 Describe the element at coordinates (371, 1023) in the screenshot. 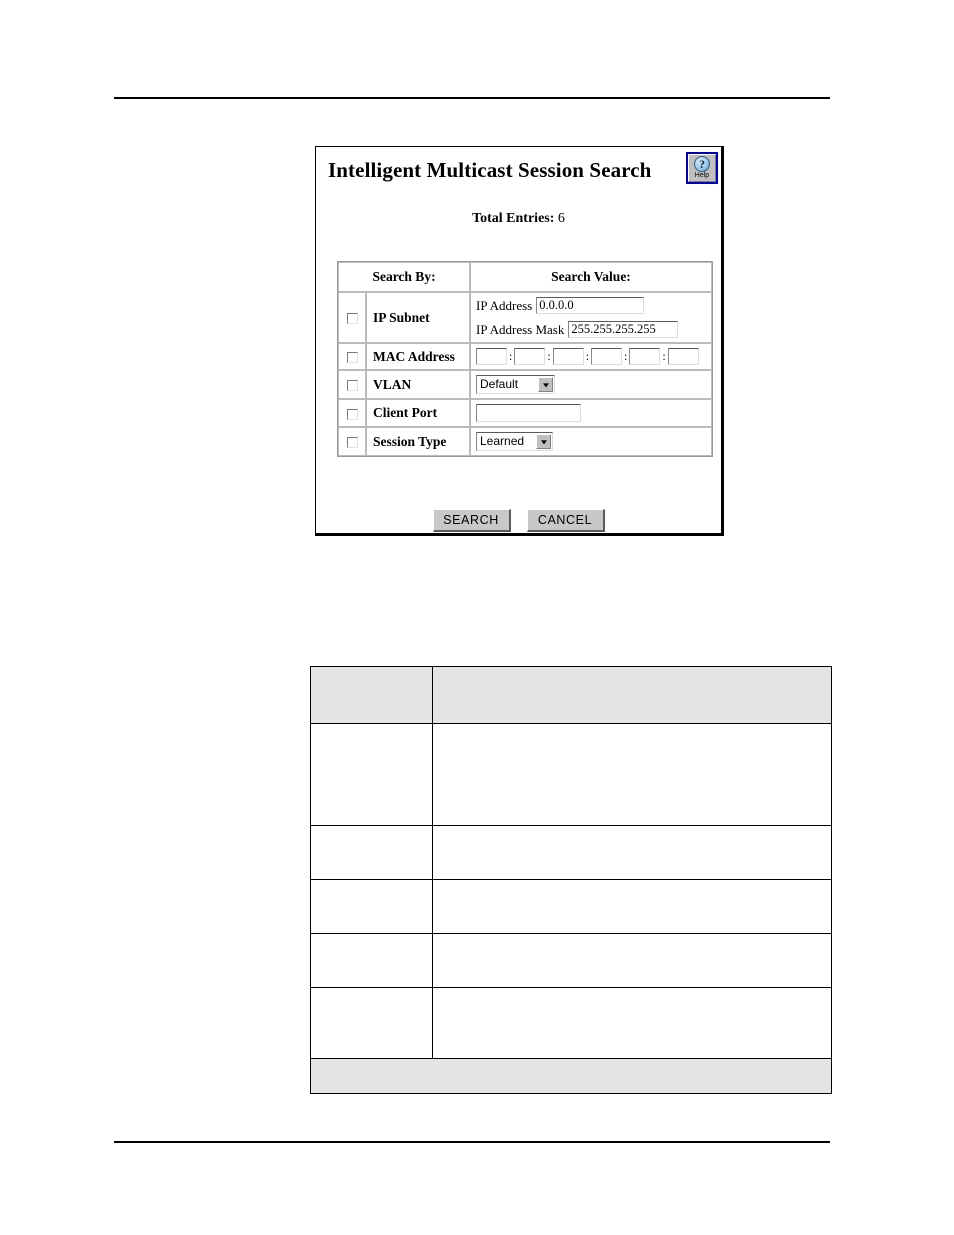

I see `description-row-4-col1` at that location.